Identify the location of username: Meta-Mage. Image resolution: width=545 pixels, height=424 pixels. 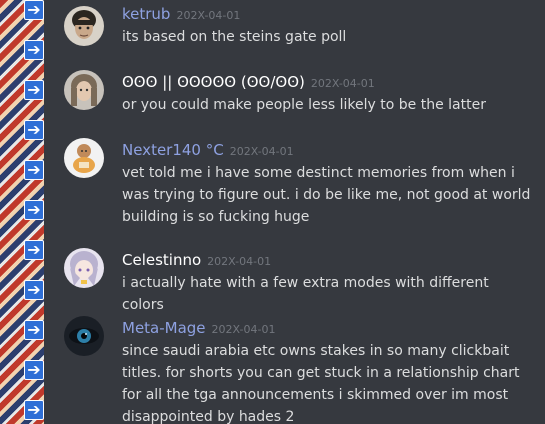
(164, 328).